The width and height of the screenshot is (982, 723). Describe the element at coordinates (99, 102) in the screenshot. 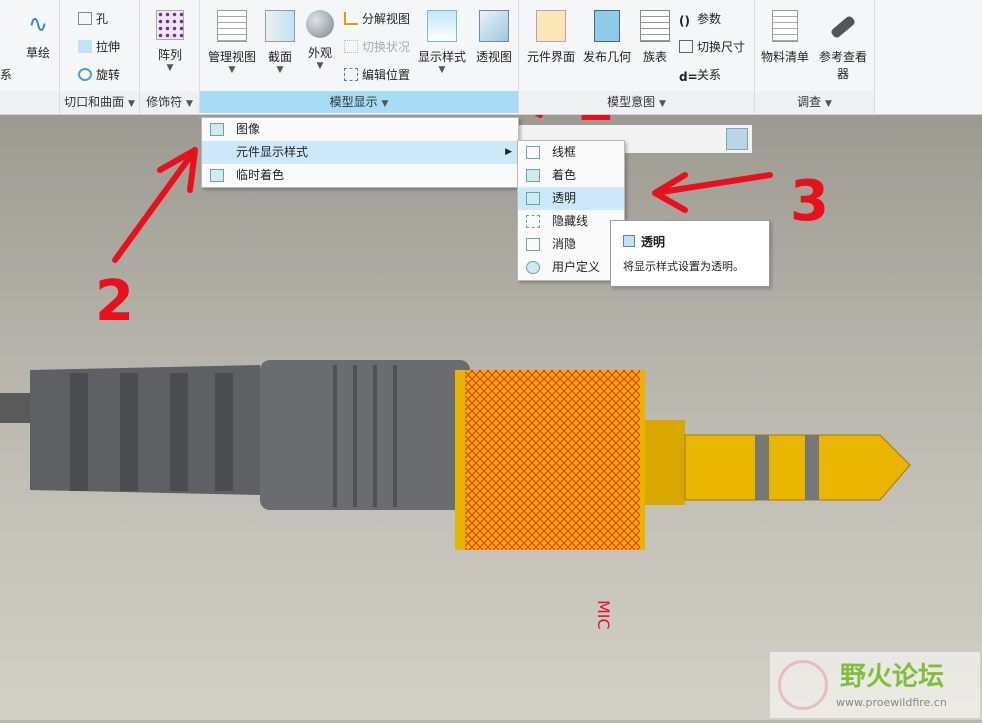

I see `group-label-cut-surface: 切口和曲面 ▼` at that location.